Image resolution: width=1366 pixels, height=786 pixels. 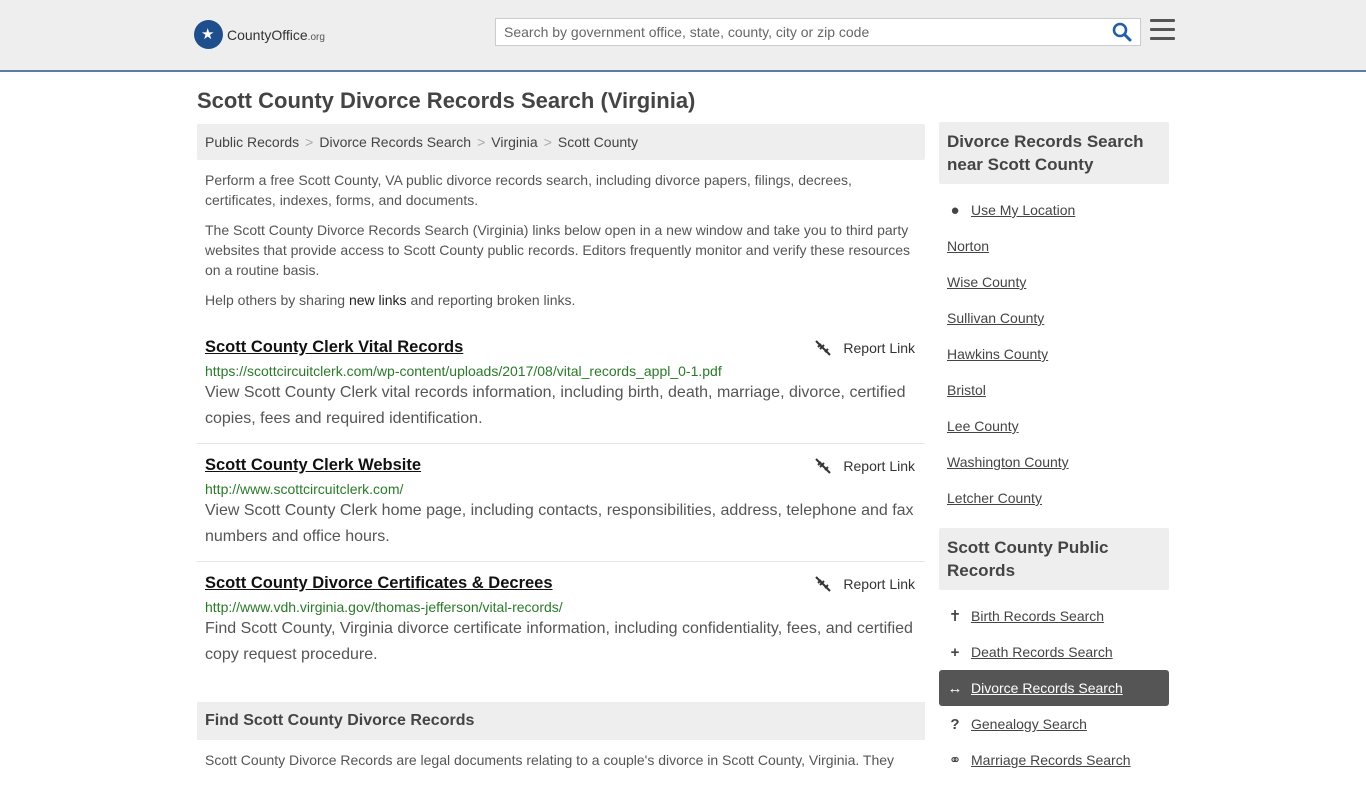 I want to click on menu-button, so click(x=1162, y=30).